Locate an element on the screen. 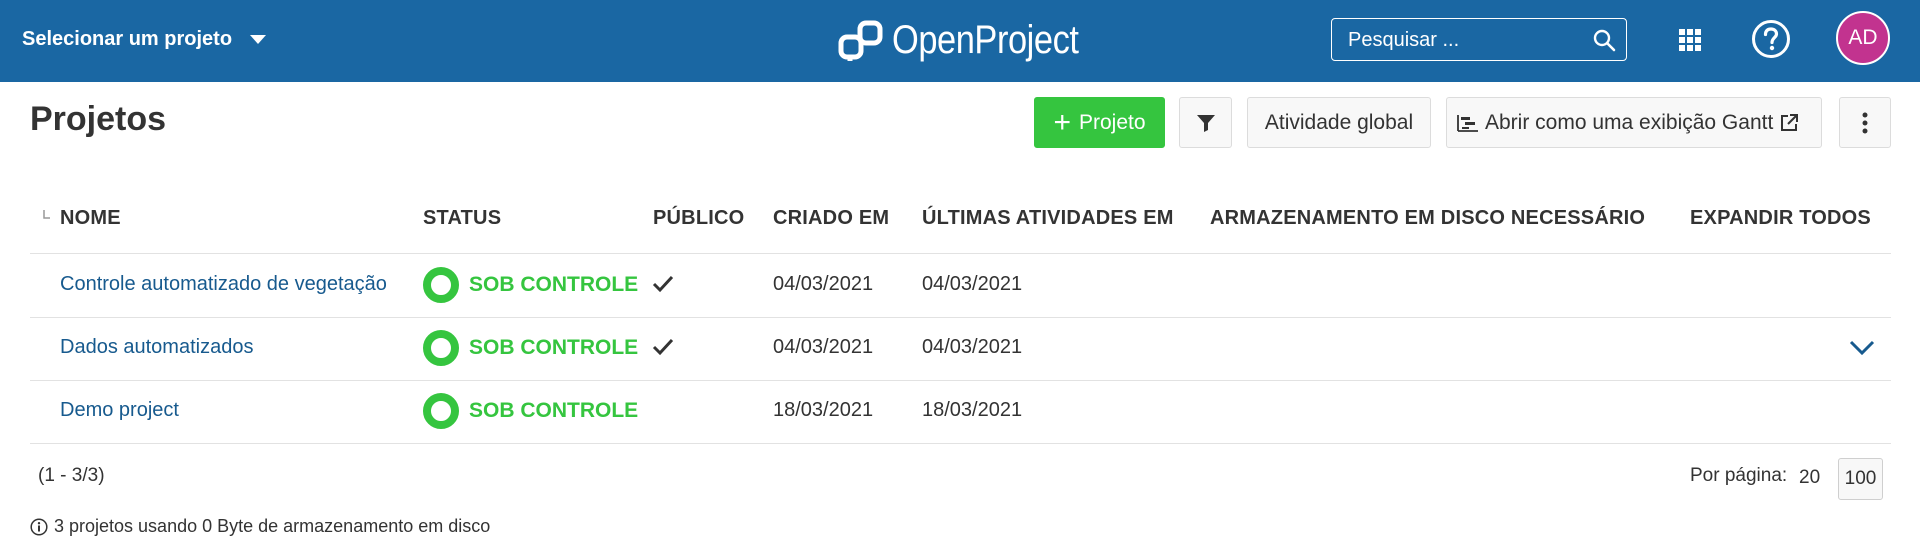  filter-button is located at coordinates (1205, 122).